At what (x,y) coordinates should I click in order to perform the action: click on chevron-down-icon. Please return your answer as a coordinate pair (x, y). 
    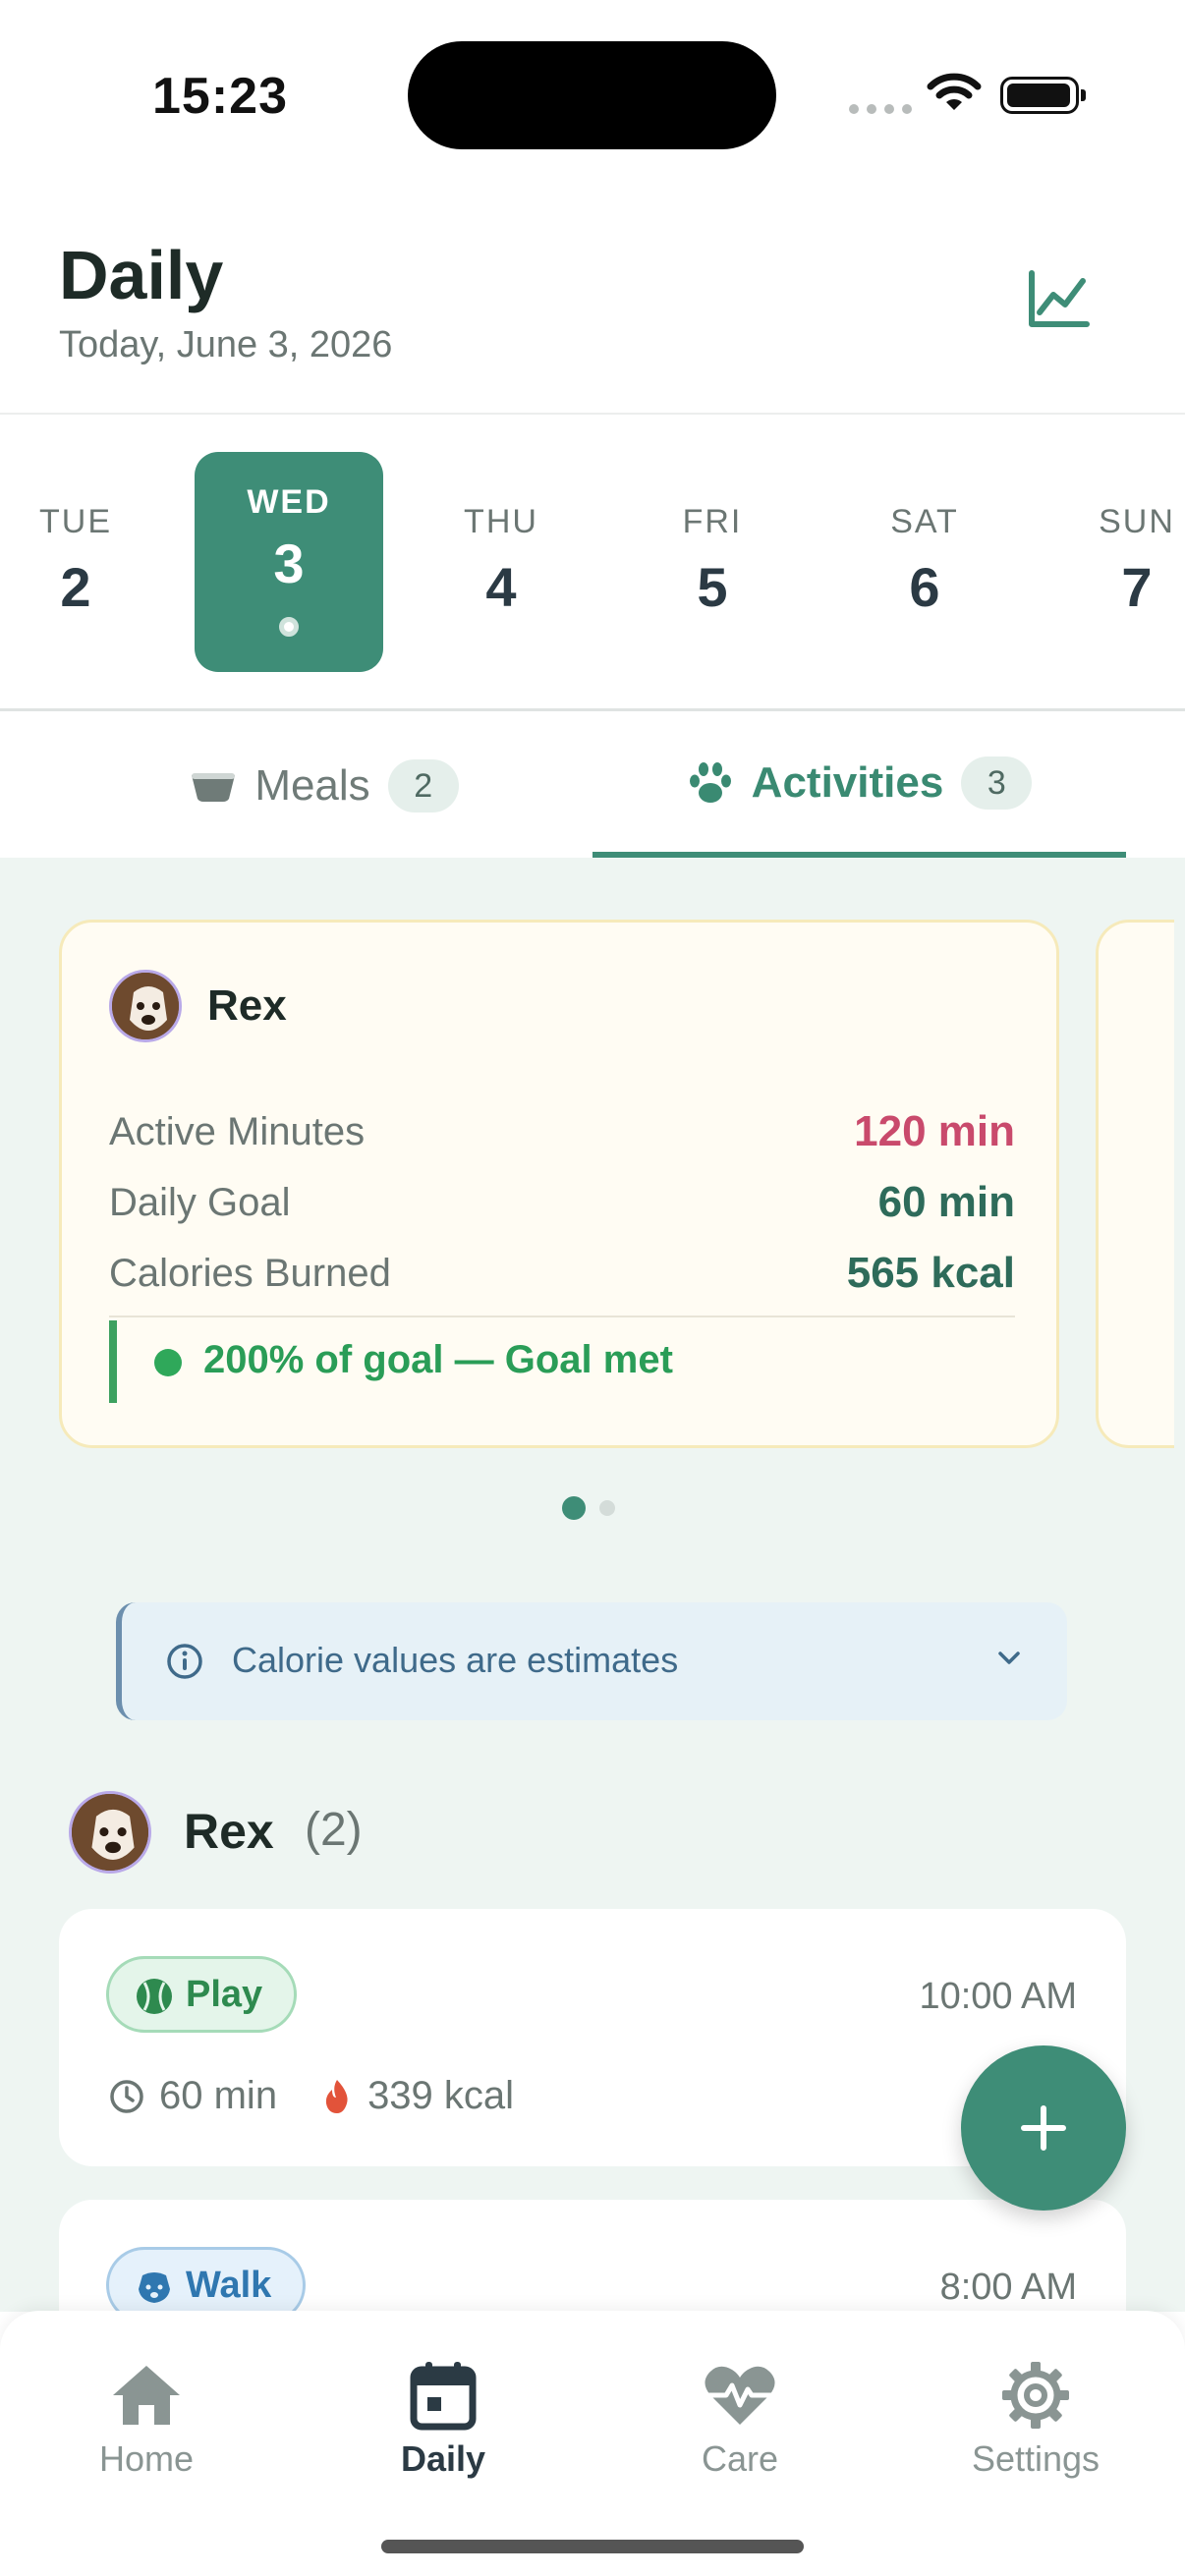
    Looking at the image, I should click on (1009, 1658).